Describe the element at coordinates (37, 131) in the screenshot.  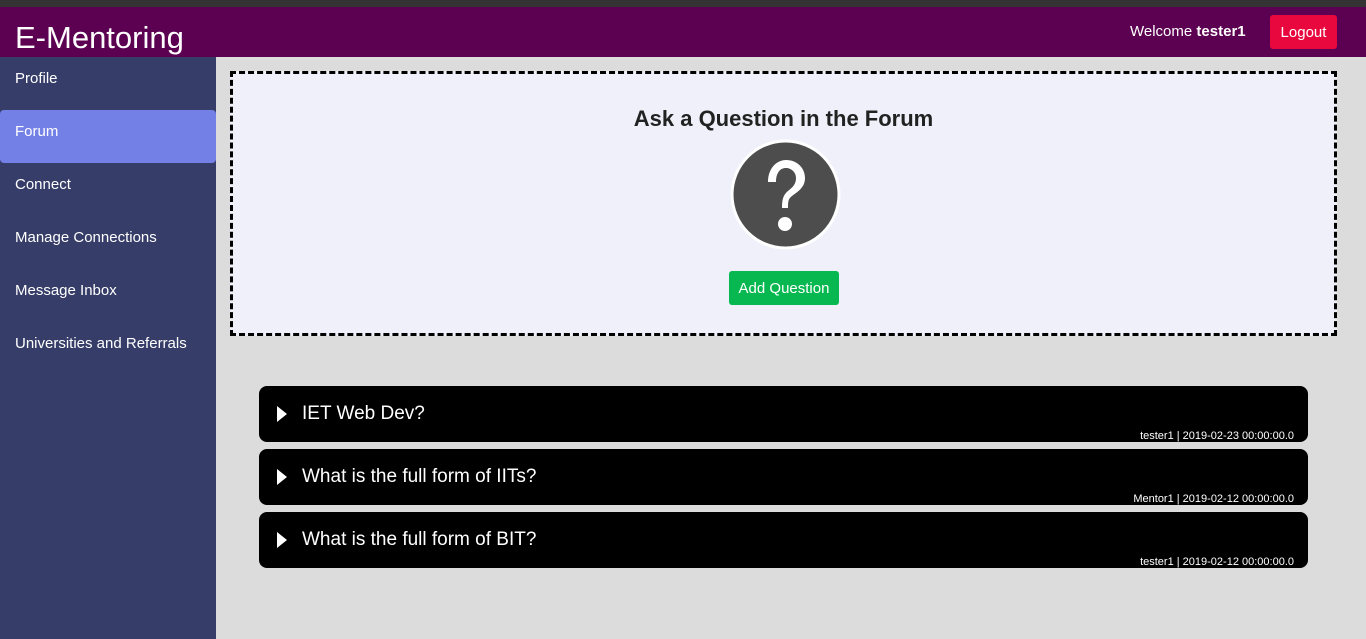
I see `sidebar-item-label: Forum` at that location.